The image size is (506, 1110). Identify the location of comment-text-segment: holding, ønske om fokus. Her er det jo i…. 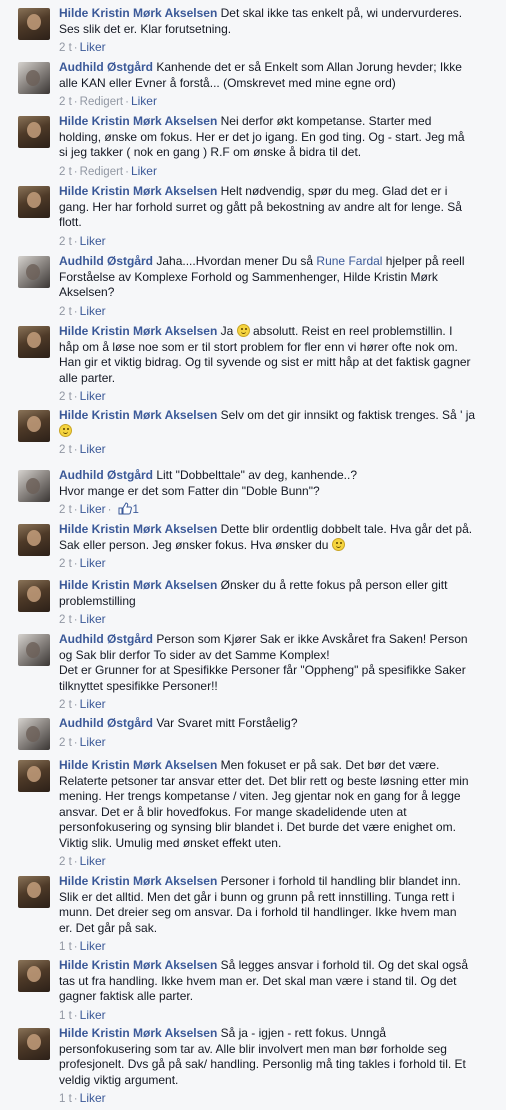
(262, 136).